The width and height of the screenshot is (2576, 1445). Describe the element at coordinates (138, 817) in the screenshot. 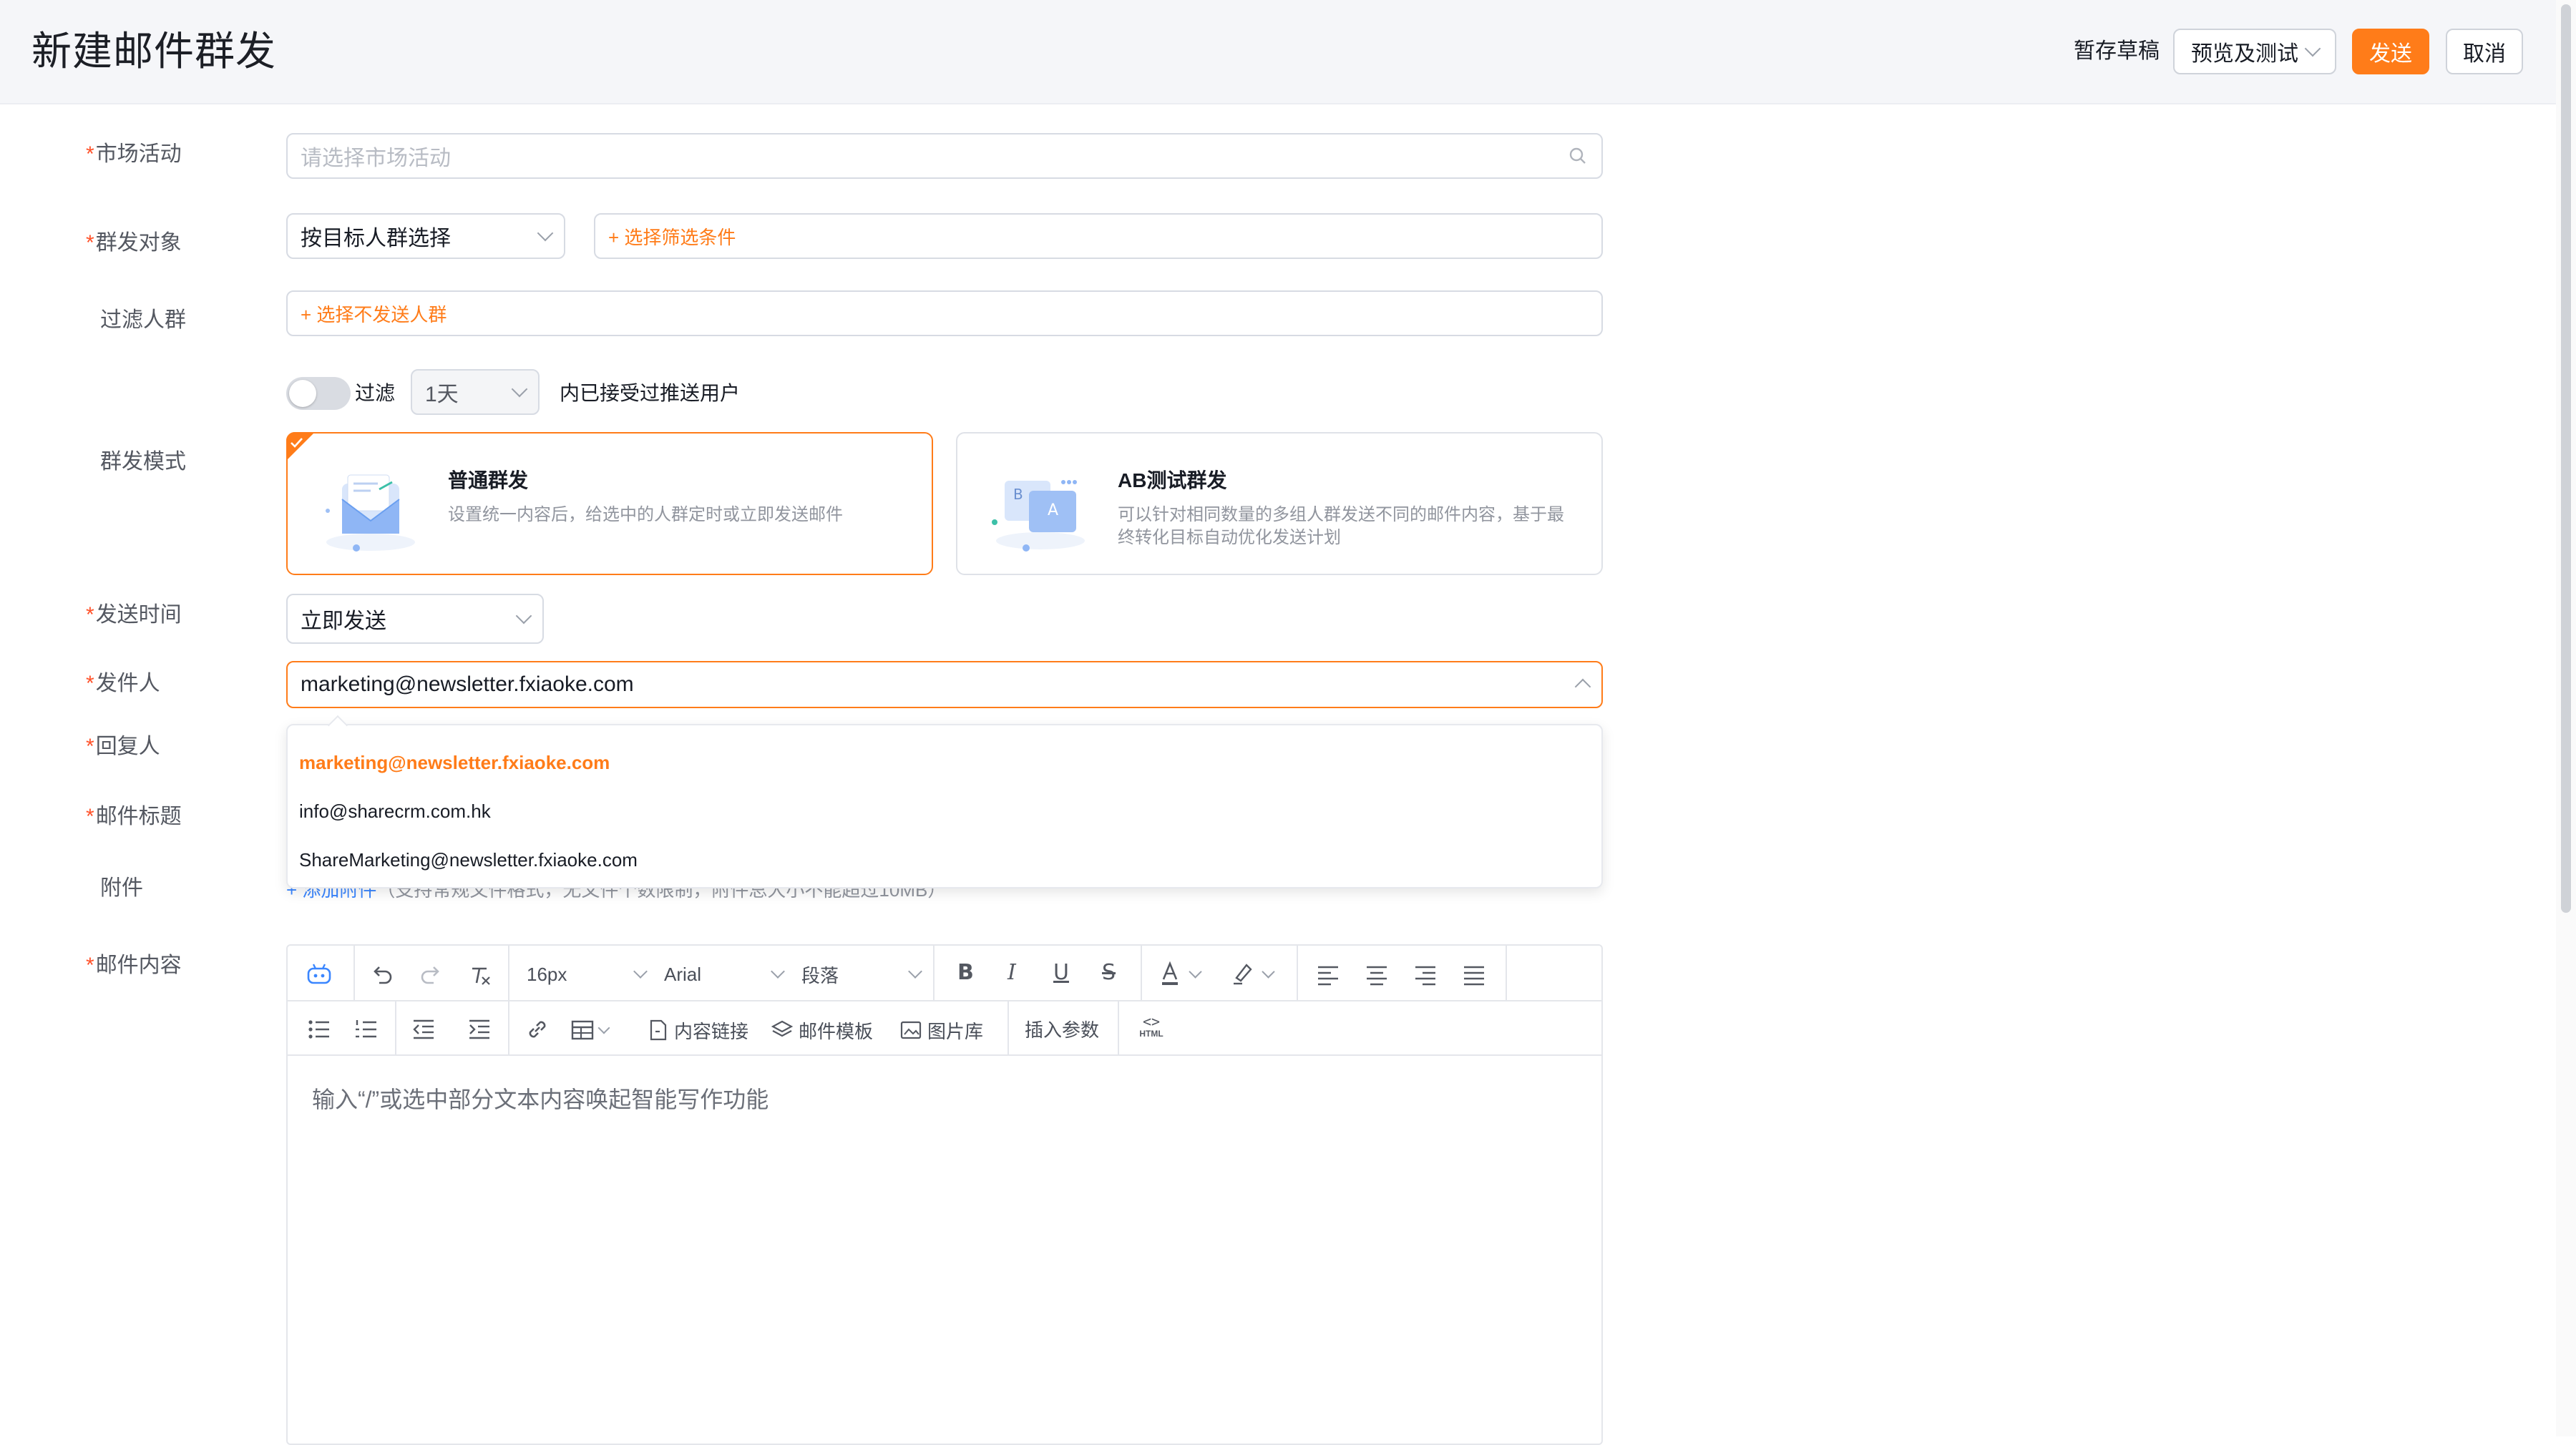

I see `subject-label-text: 邮件标题` at that location.